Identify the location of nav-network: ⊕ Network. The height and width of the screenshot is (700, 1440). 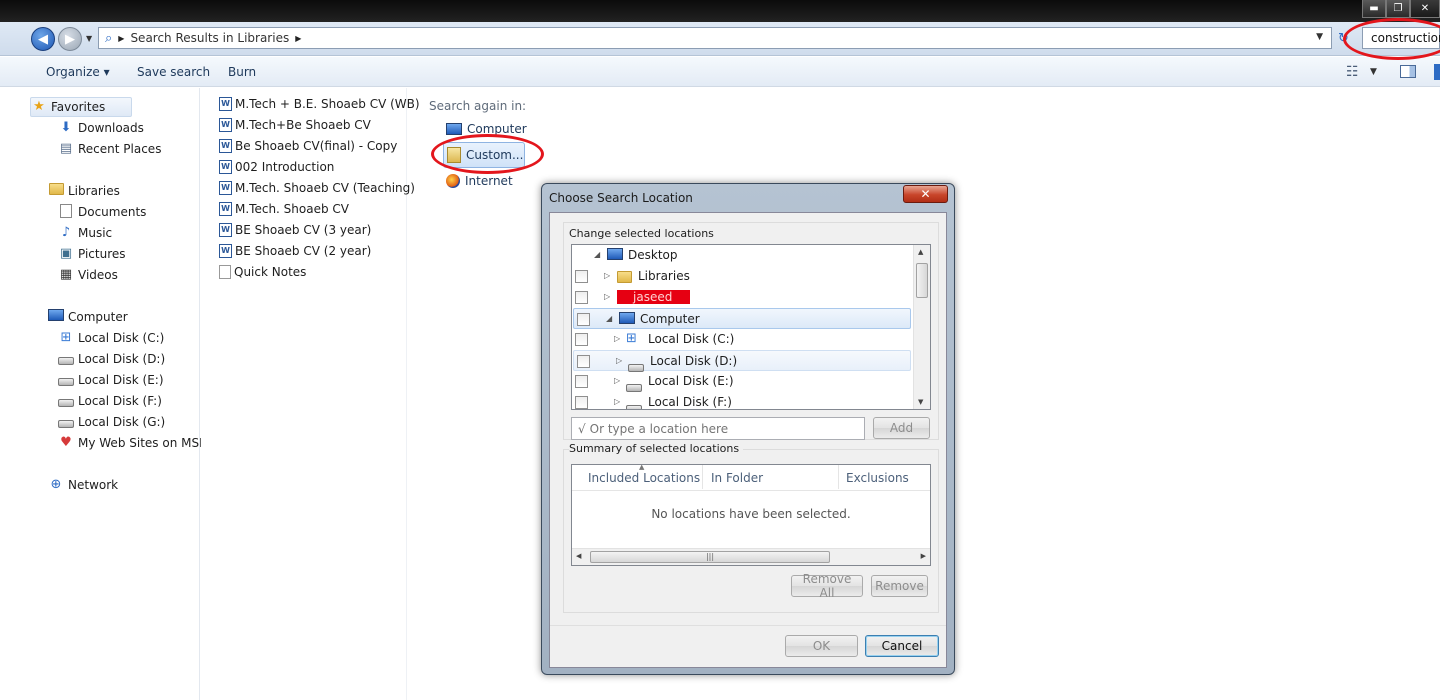
(83, 485).